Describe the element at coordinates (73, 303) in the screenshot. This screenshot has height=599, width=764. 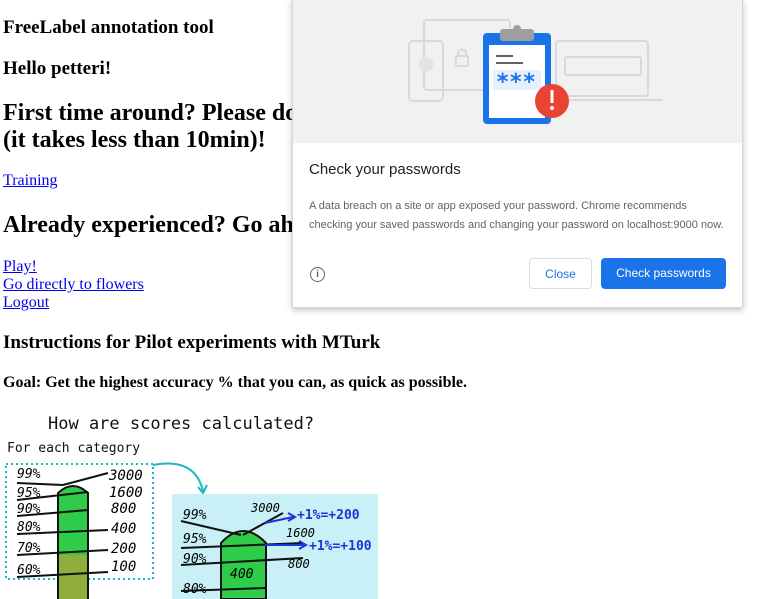
I see `logout-link: Logout` at that location.